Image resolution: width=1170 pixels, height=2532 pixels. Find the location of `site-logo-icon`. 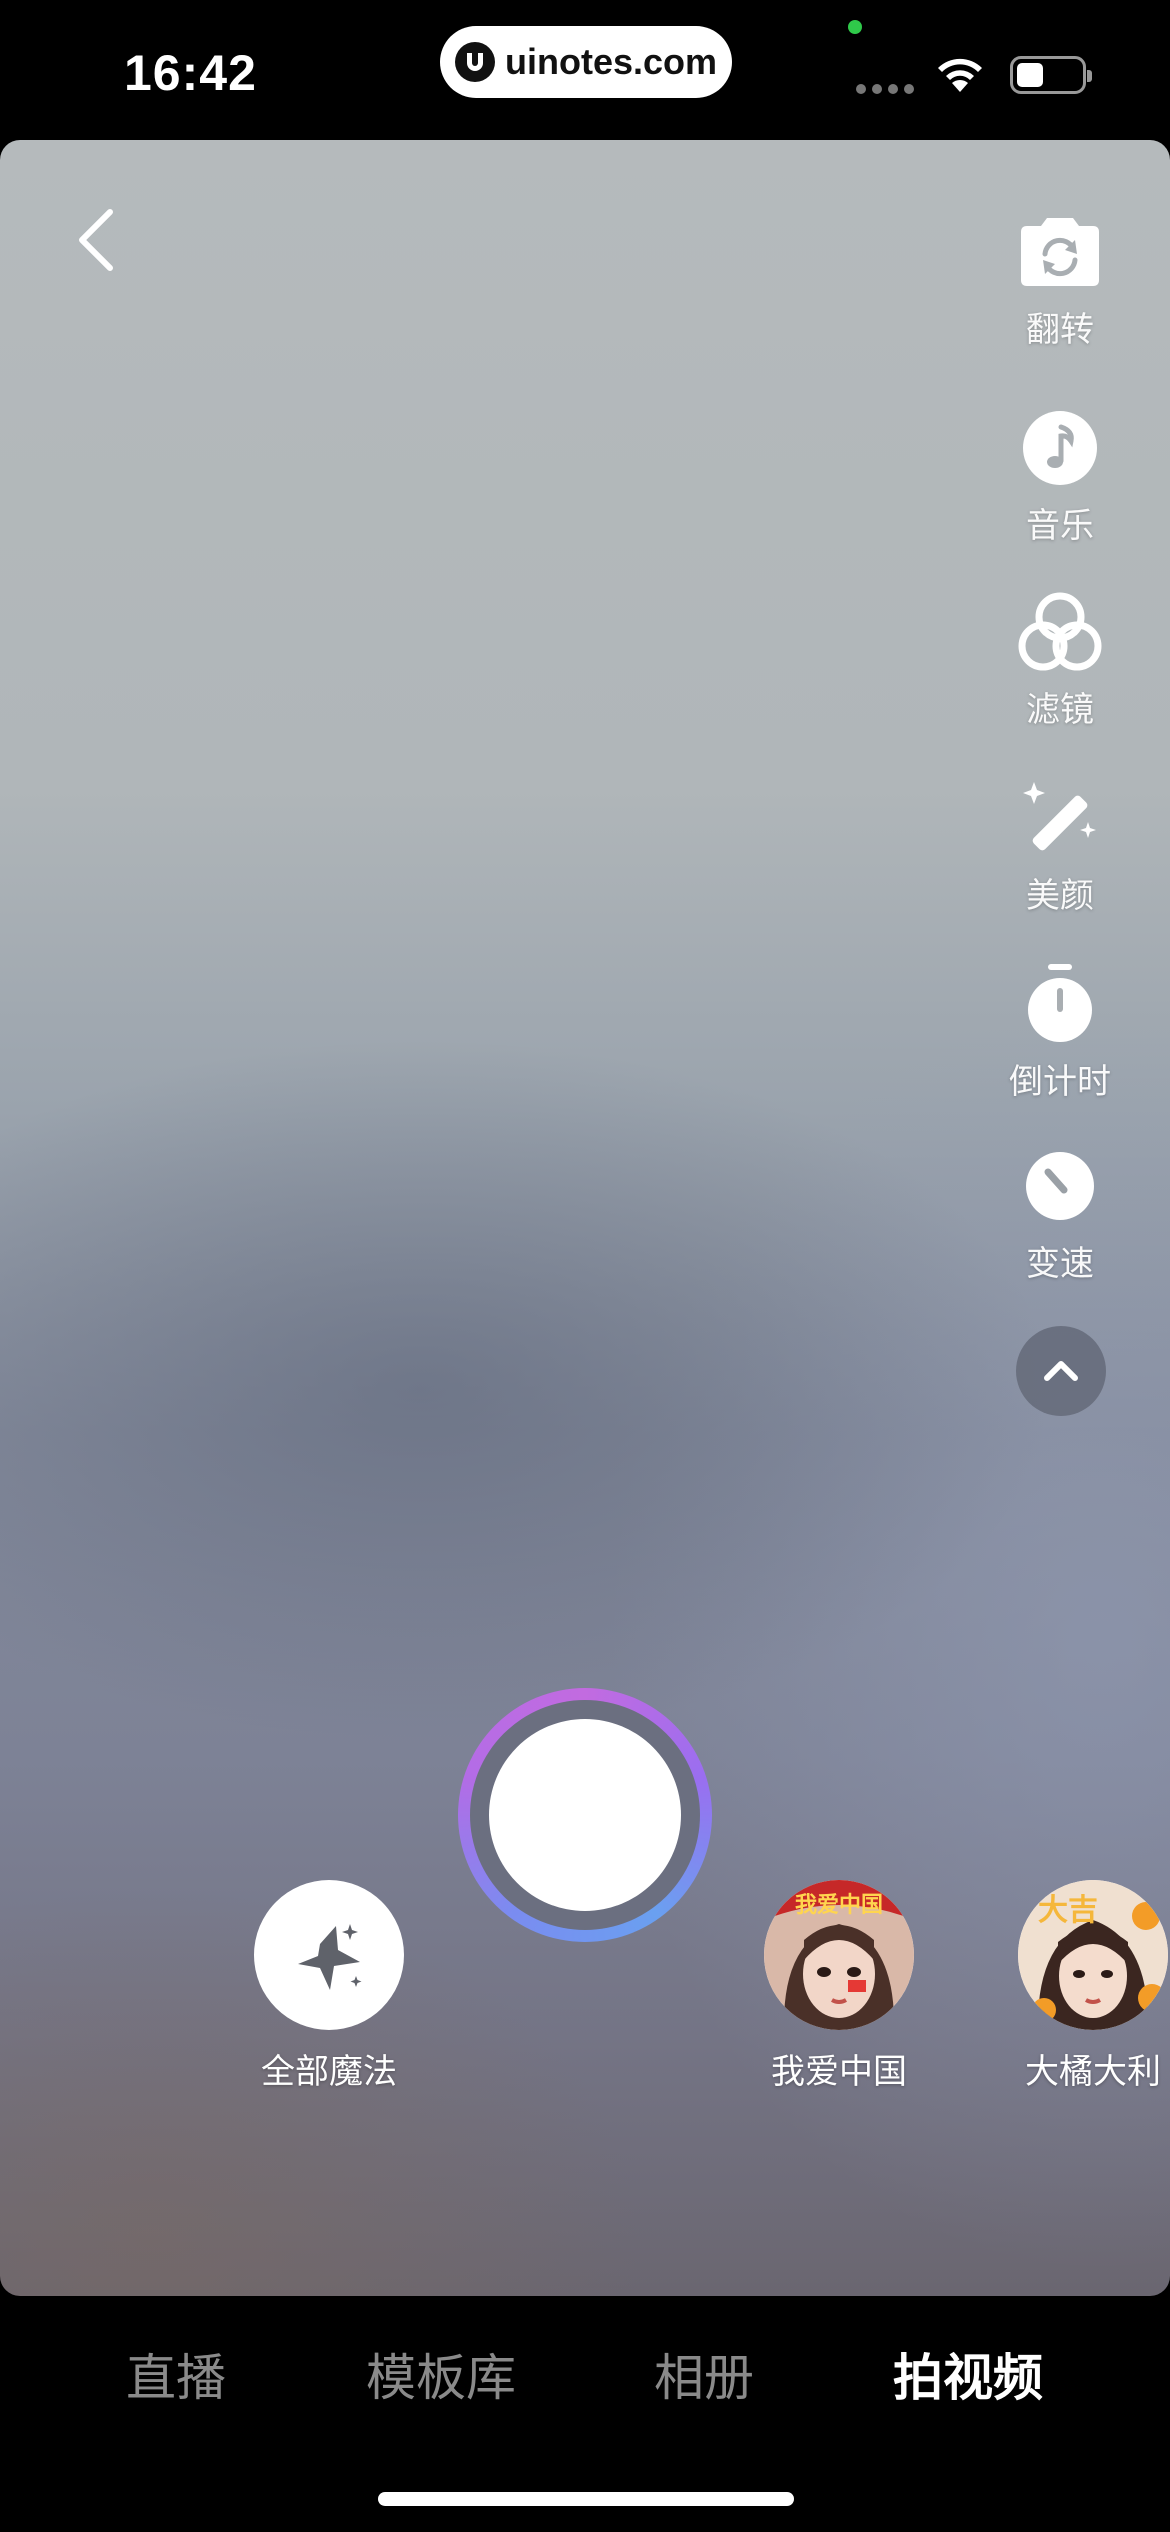

site-logo-icon is located at coordinates (474, 62).